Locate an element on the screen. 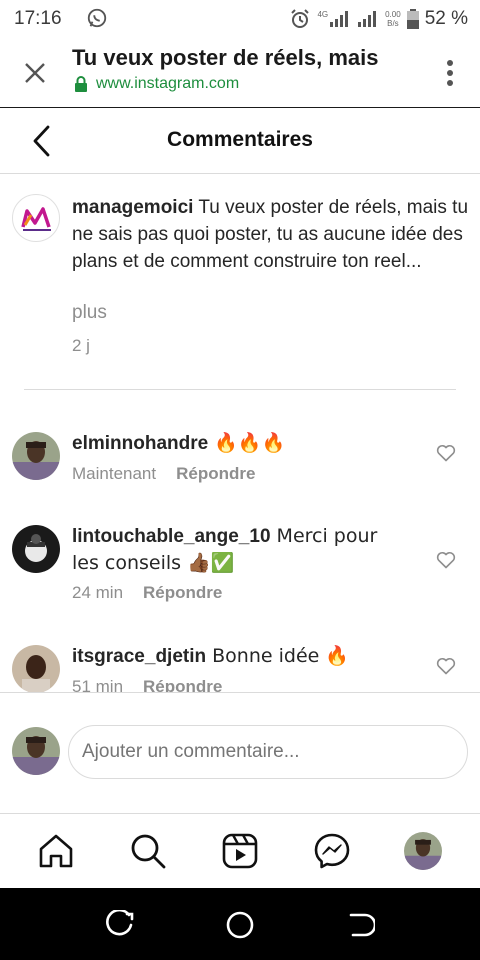  home-circle-icon is located at coordinates (240, 925).